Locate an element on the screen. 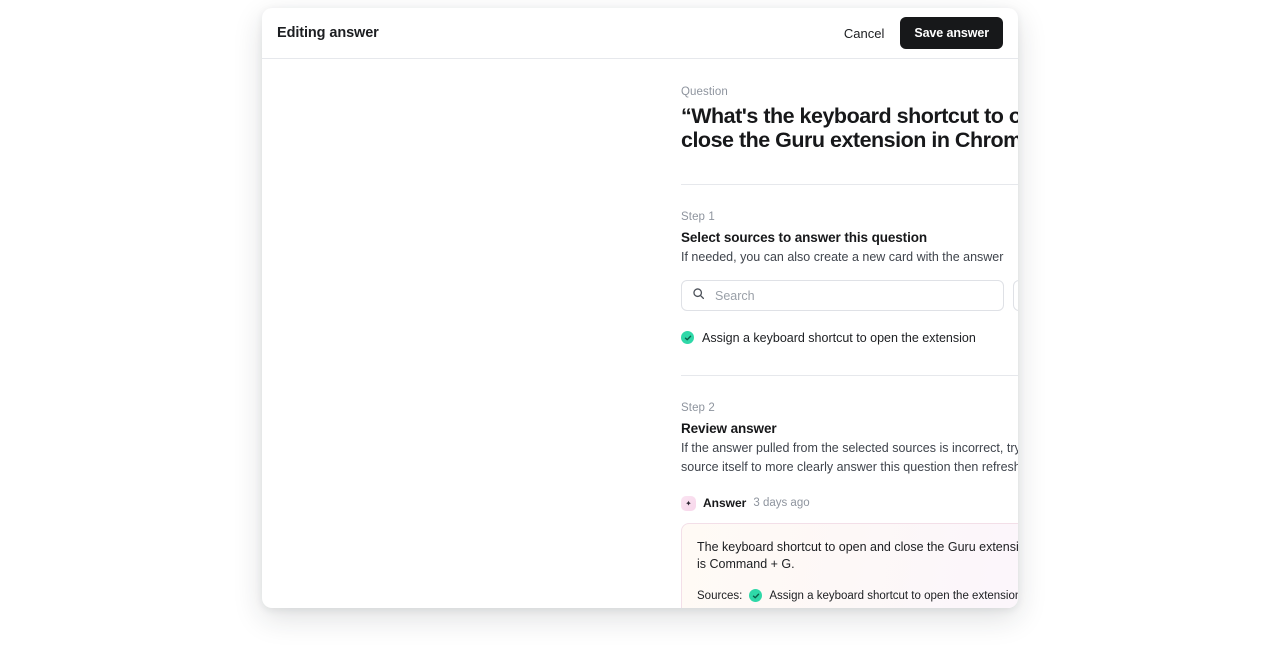 This screenshot has width=1280, height=650. step-2-heading: Review answer is located at coordinates (729, 429).